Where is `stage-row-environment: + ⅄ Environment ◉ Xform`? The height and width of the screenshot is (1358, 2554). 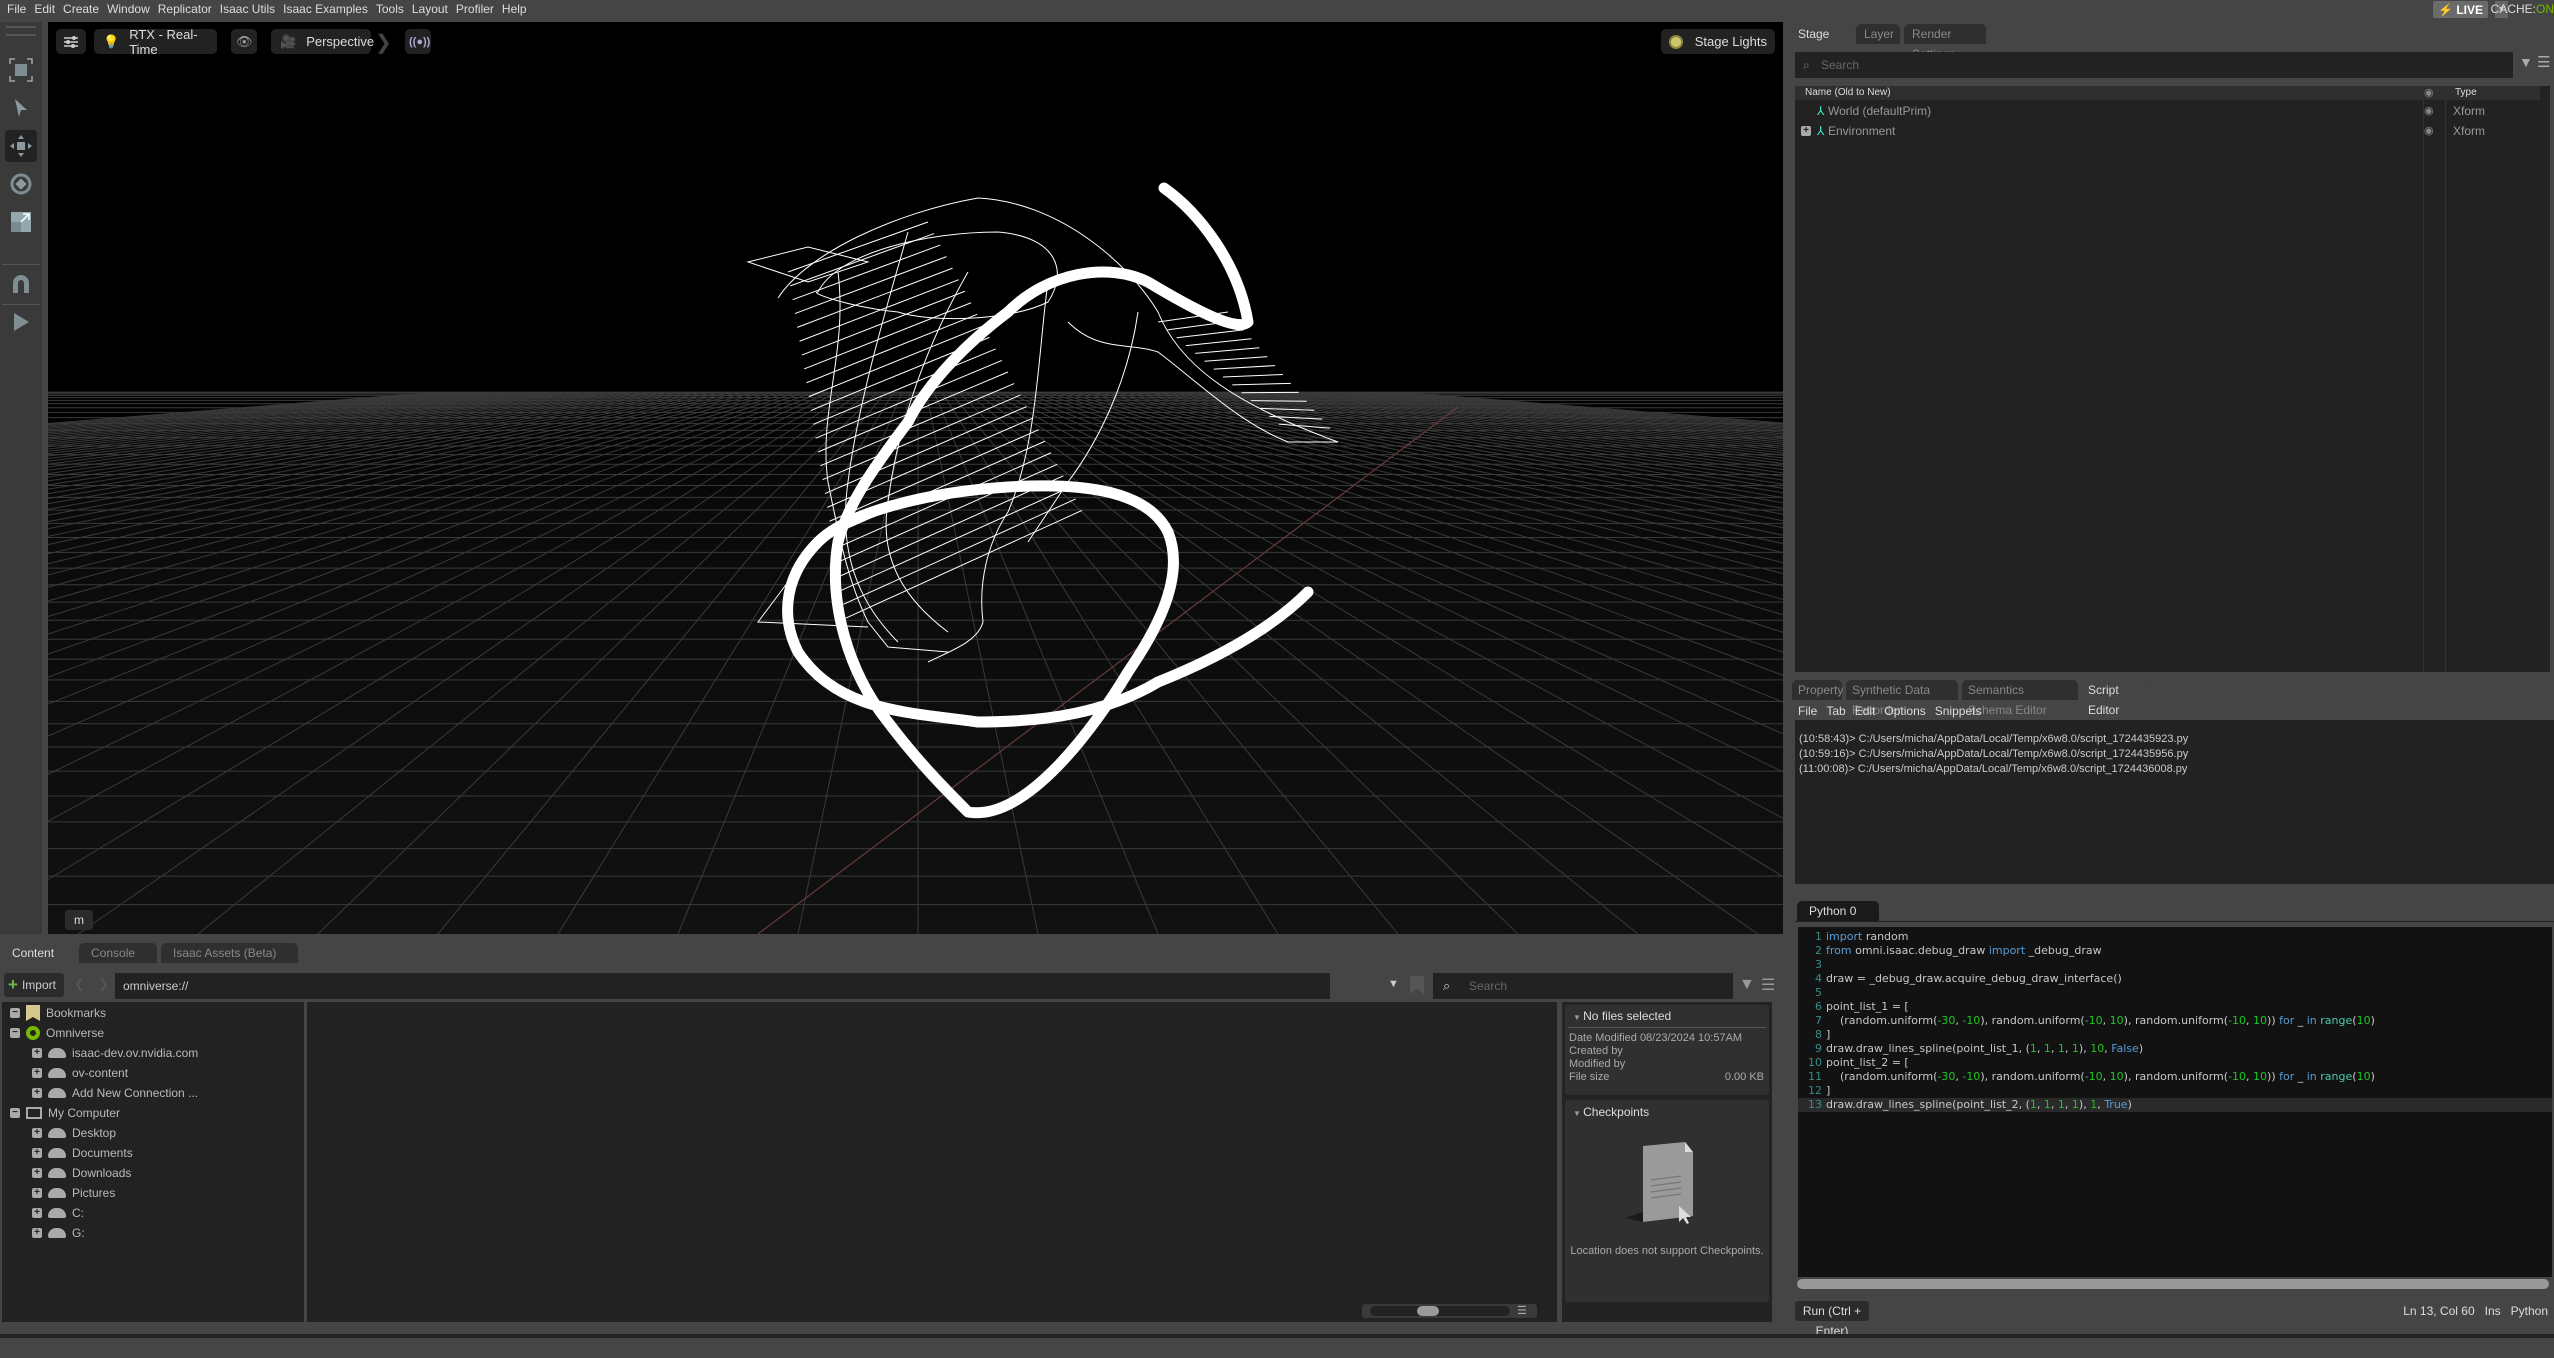 stage-row-environment: + ⅄ Environment ◉ Xform is located at coordinates (2172, 131).